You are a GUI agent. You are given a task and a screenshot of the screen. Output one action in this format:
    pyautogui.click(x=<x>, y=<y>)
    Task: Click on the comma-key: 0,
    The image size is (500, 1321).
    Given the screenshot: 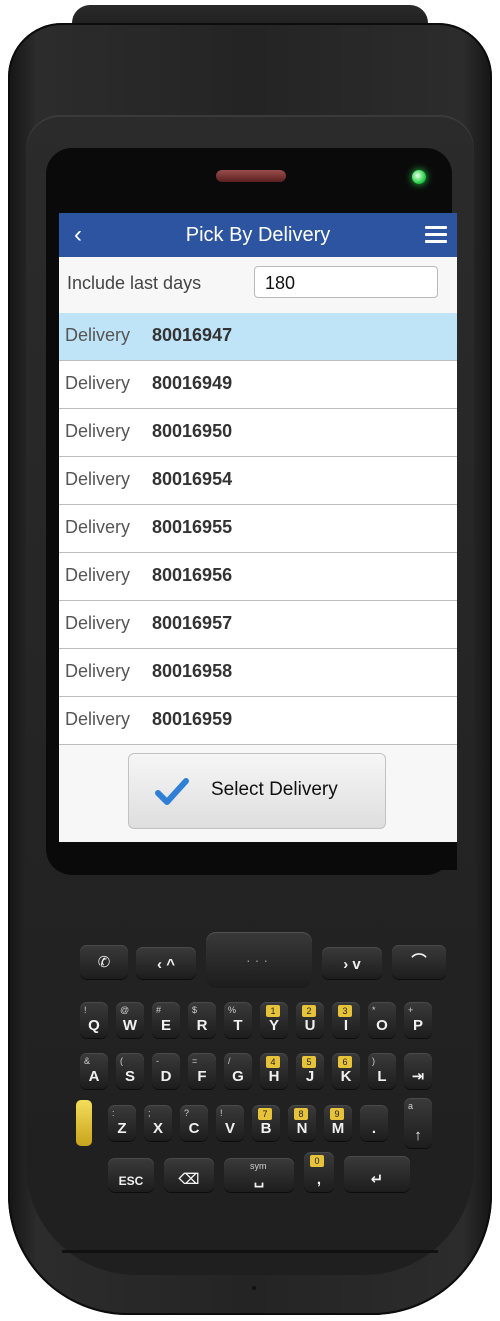 What is the action you would take?
    pyautogui.click(x=319, y=1172)
    